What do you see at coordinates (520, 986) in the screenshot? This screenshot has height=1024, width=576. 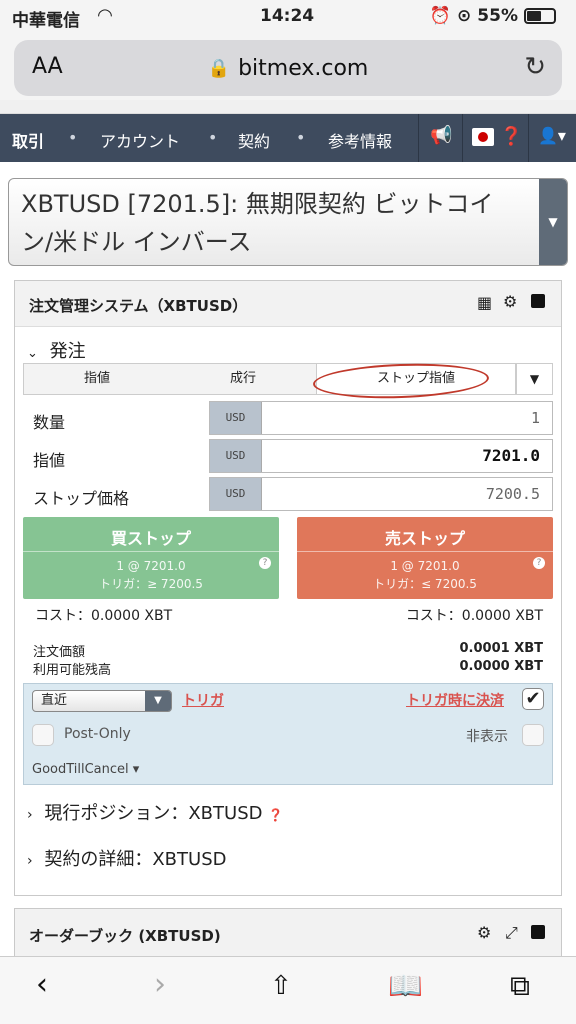 I see `tabs-icon: ⧉` at bounding box center [520, 986].